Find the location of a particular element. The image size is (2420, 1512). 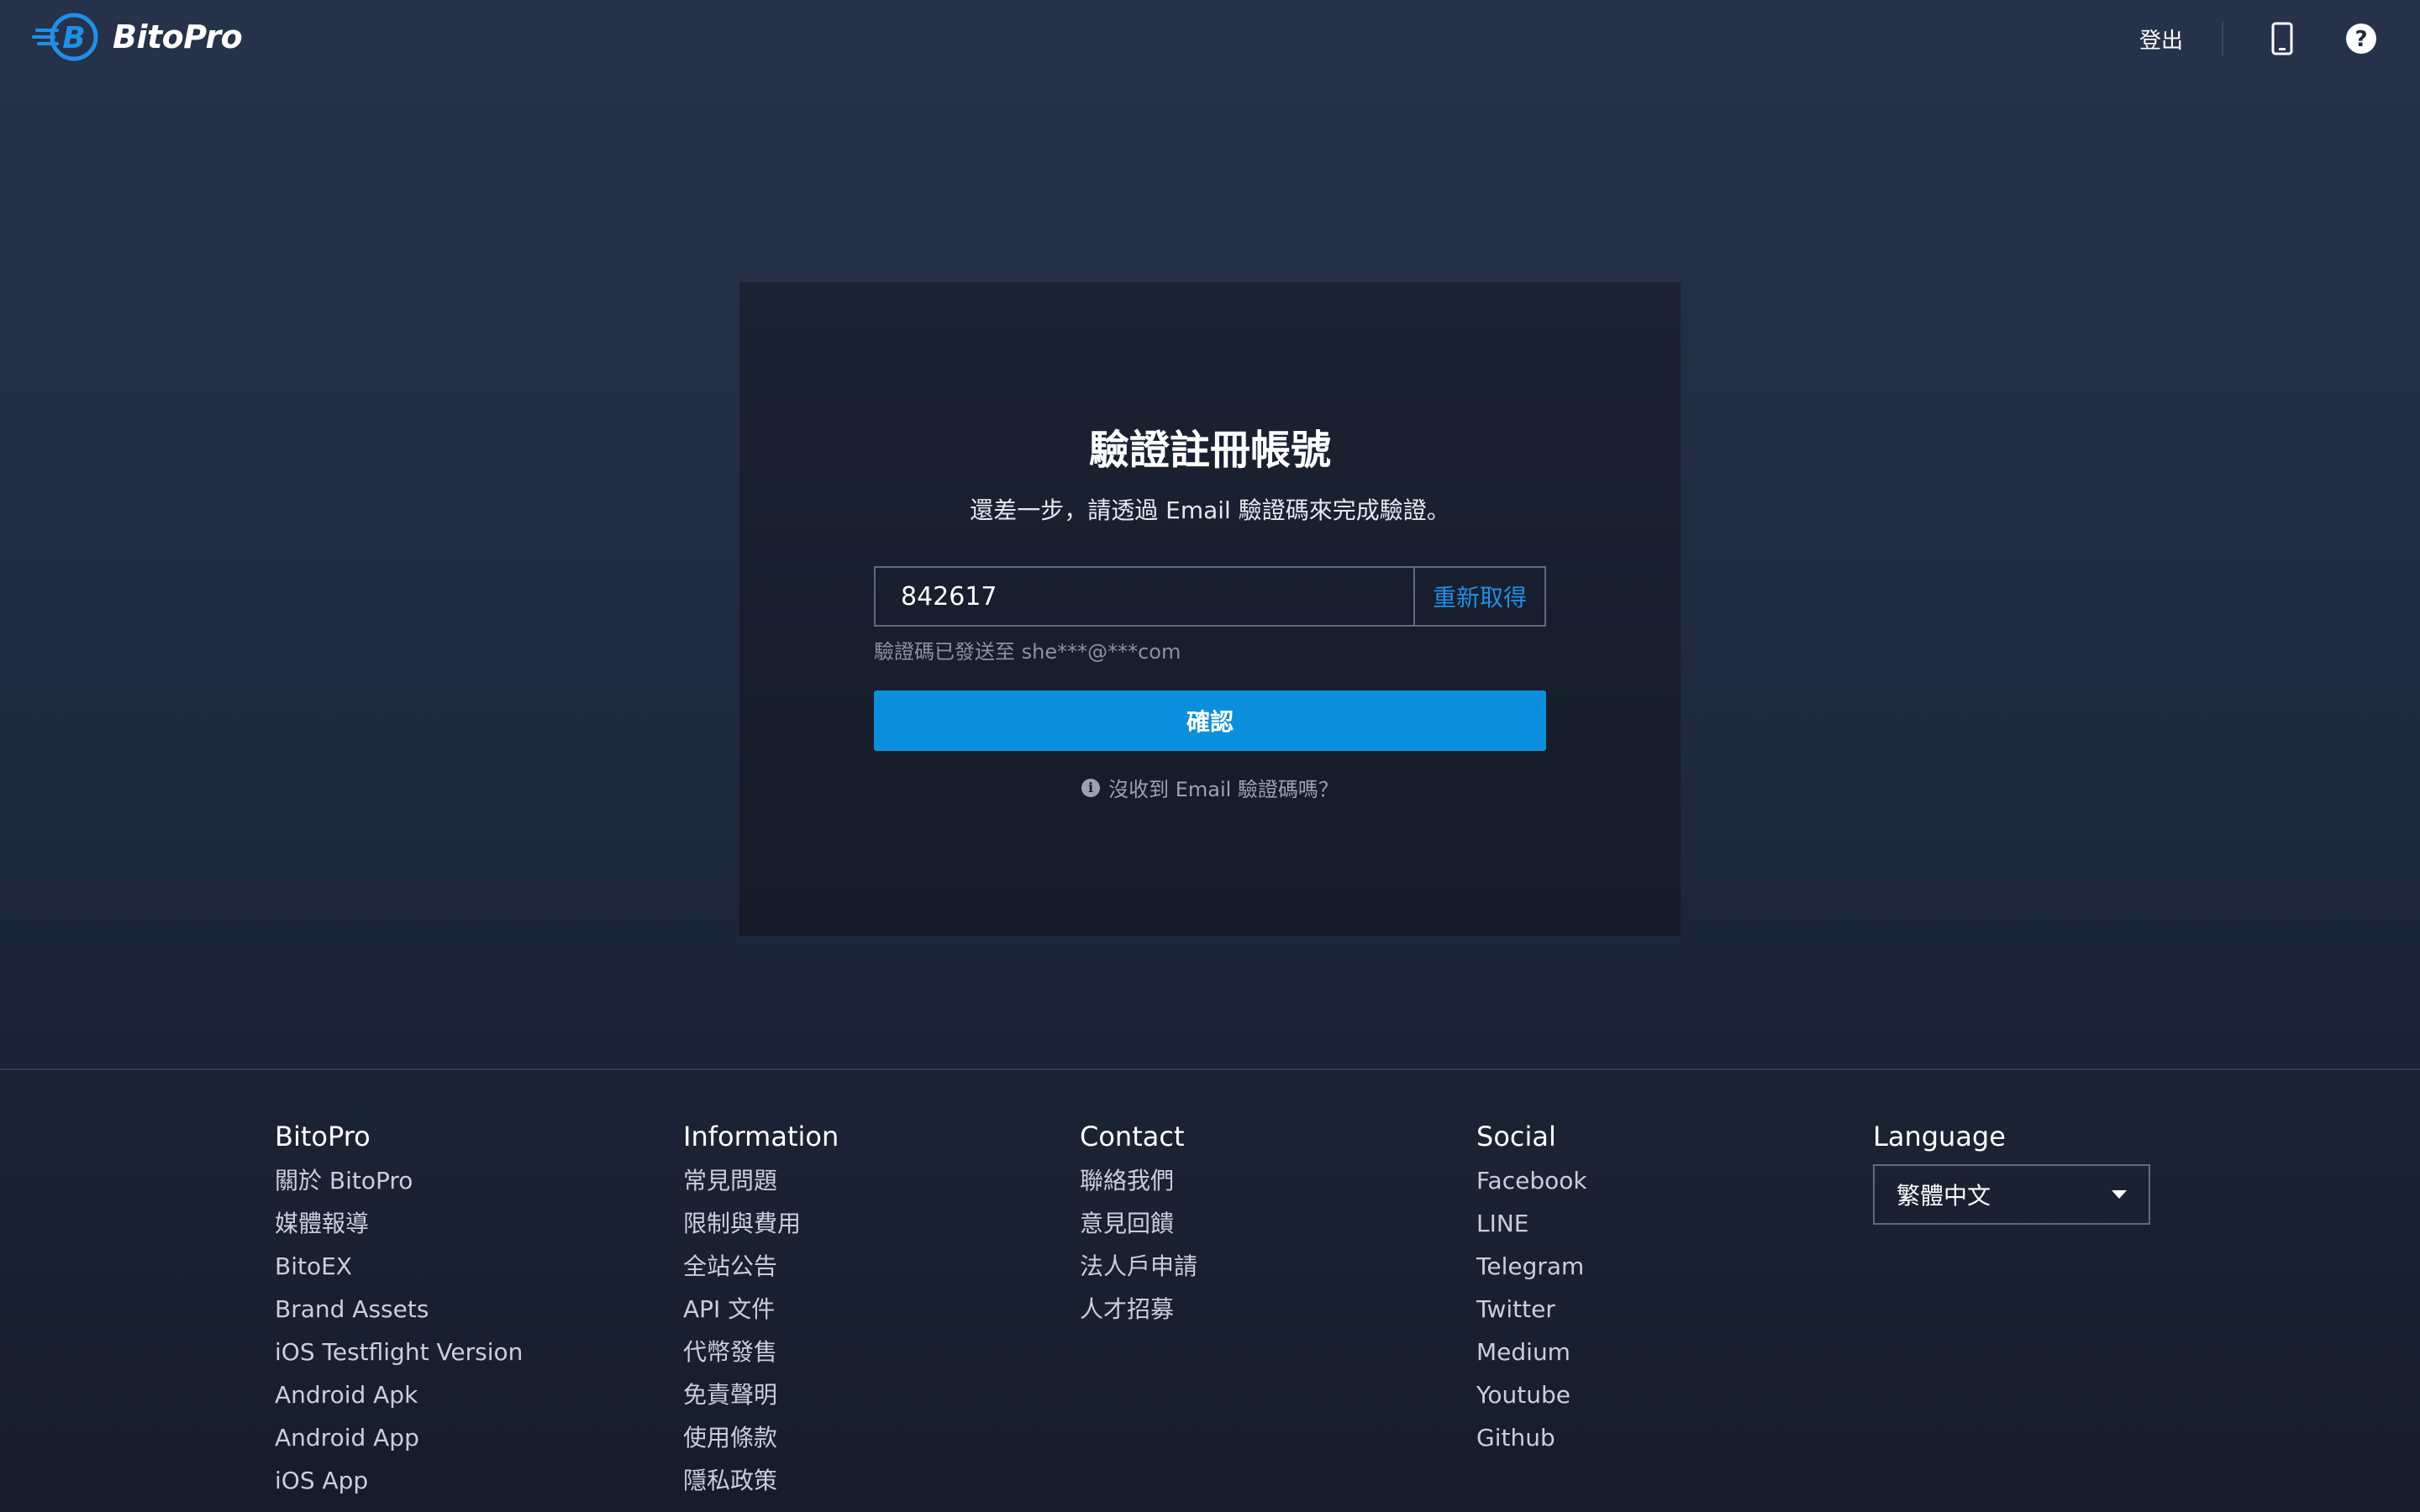

footer-link: 聯絡我們 is located at coordinates (1138, 1185).